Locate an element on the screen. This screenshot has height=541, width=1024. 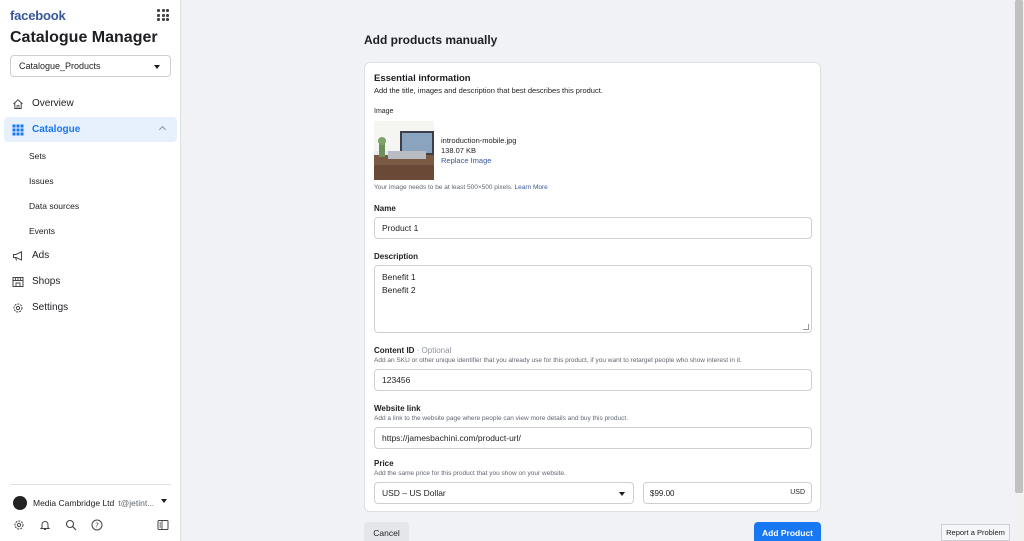
help-icon: ? is located at coordinates (96, 524).